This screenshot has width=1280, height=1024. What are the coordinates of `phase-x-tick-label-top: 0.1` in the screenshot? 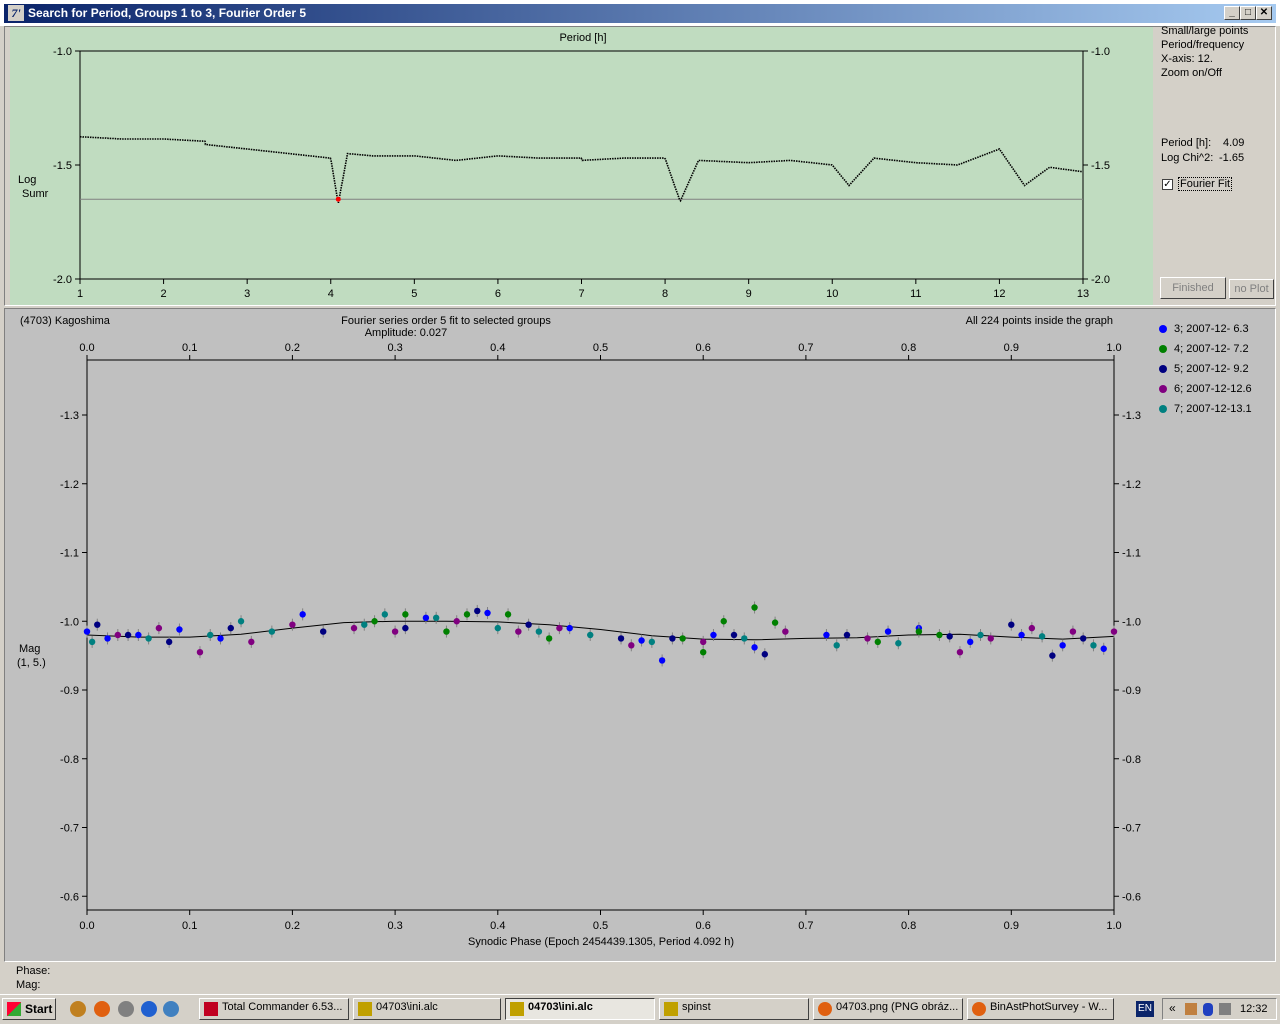 It's located at (189, 348).